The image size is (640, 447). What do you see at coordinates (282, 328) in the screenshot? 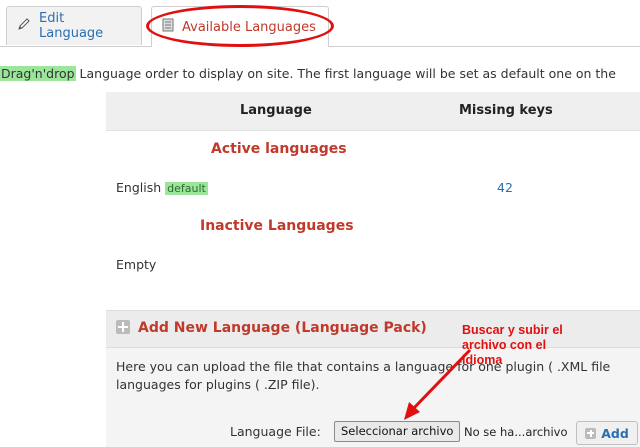
I see `add-language-title: Add New Language (Language Pack)` at bounding box center [282, 328].